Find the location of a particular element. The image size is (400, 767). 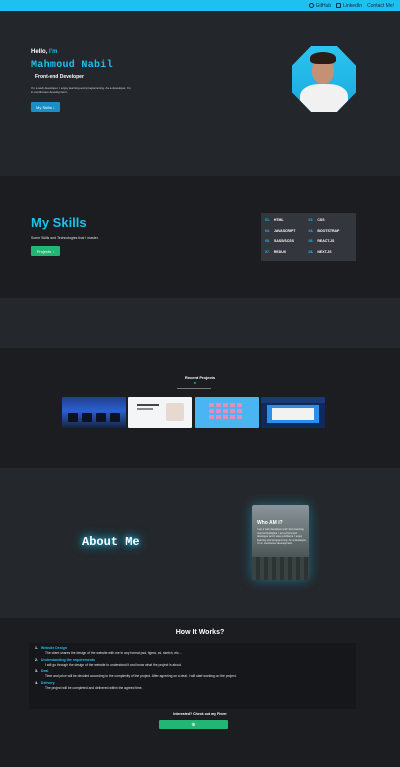

hero-name: Mahmoud Nabil is located at coordinates (72, 65).